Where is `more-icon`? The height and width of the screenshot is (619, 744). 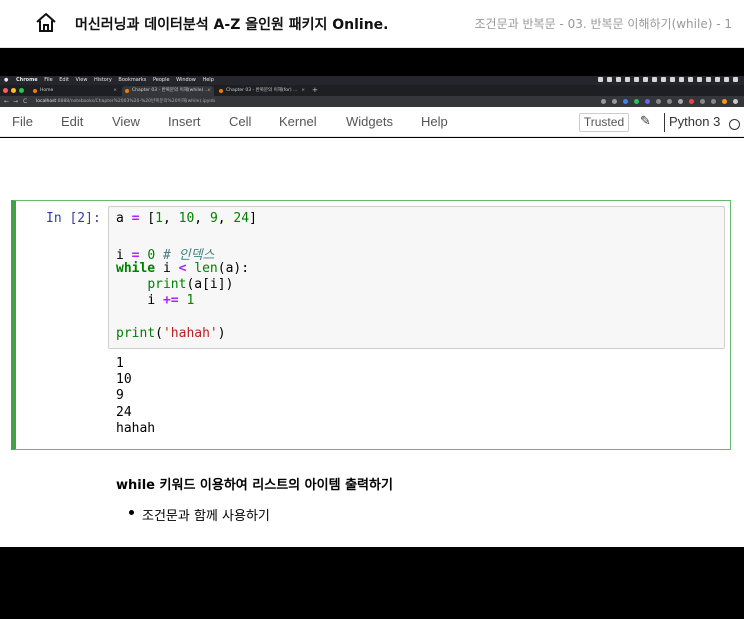 more-icon is located at coordinates (735, 101).